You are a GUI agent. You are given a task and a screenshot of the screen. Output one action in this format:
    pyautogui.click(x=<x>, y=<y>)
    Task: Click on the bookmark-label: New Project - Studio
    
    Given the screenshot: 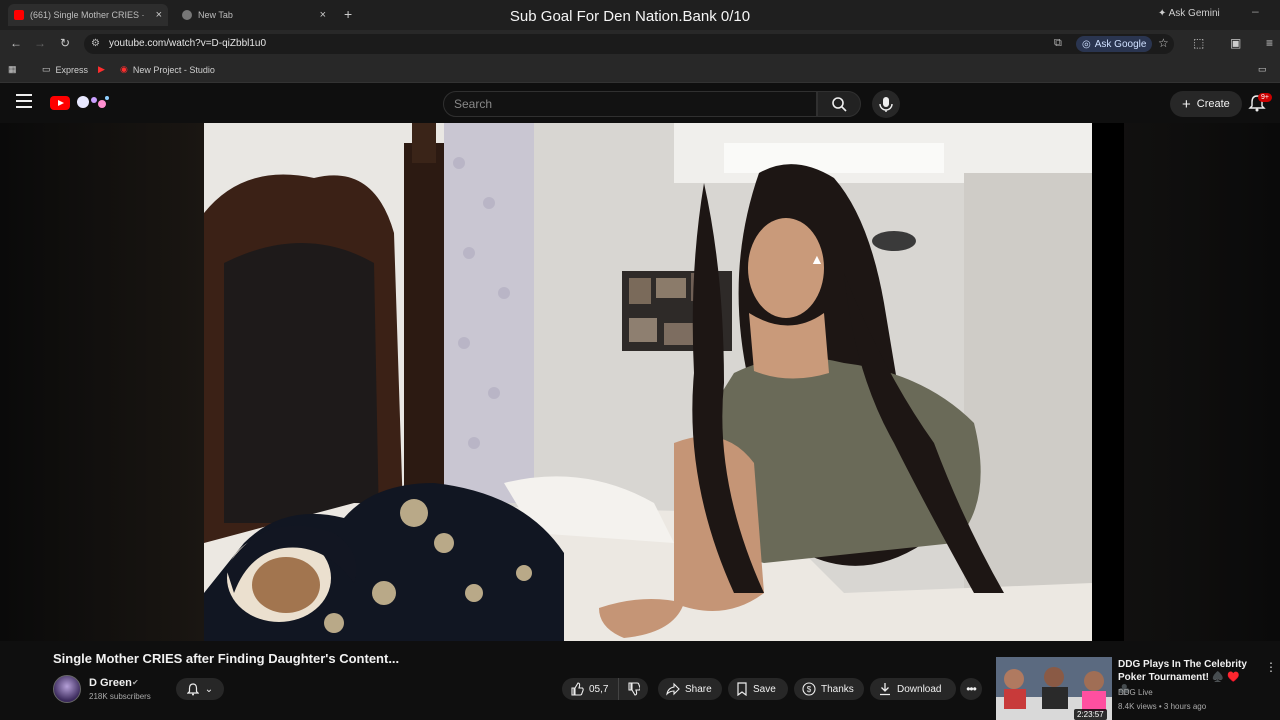 What is the action you would take?
    pyautogui.click(x=173, y=69)
    